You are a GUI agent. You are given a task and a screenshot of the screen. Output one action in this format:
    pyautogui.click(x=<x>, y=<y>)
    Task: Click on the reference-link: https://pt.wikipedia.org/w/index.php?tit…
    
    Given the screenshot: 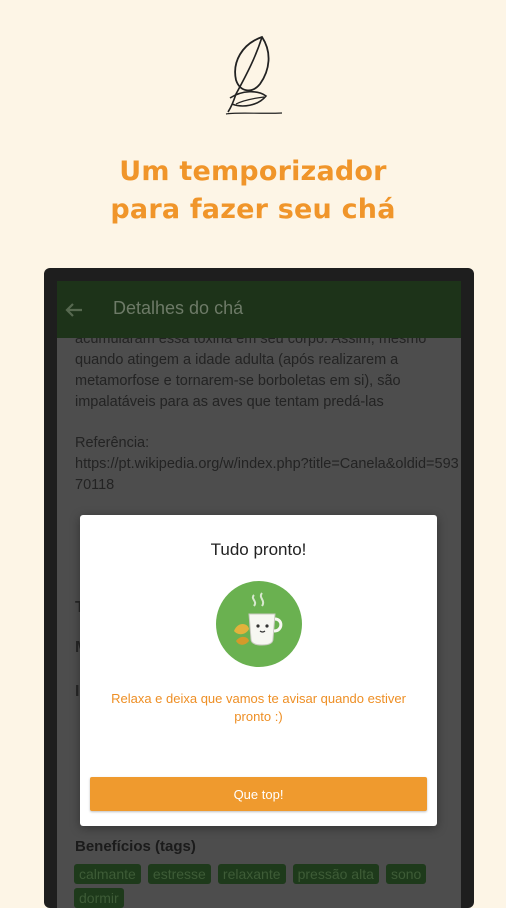 What is the action you would take?
    pyautogui.click(x=268, y=475)
    